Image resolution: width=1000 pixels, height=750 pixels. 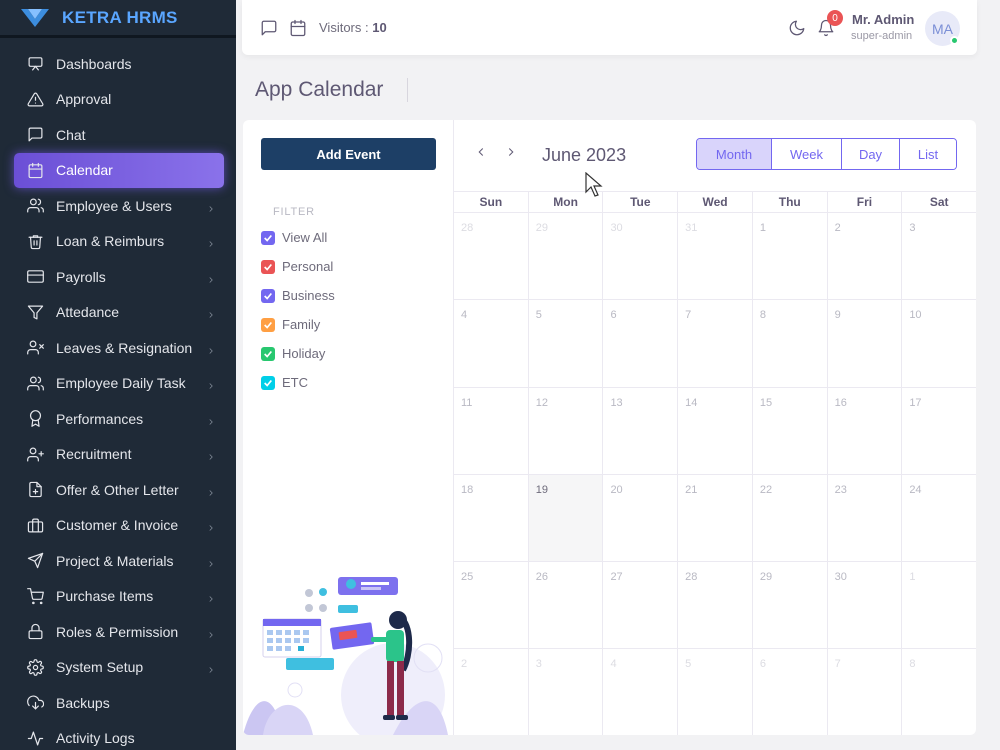 I want to click on sidebar-item-payrolls: Payrolls, so click(x=118, y=277).